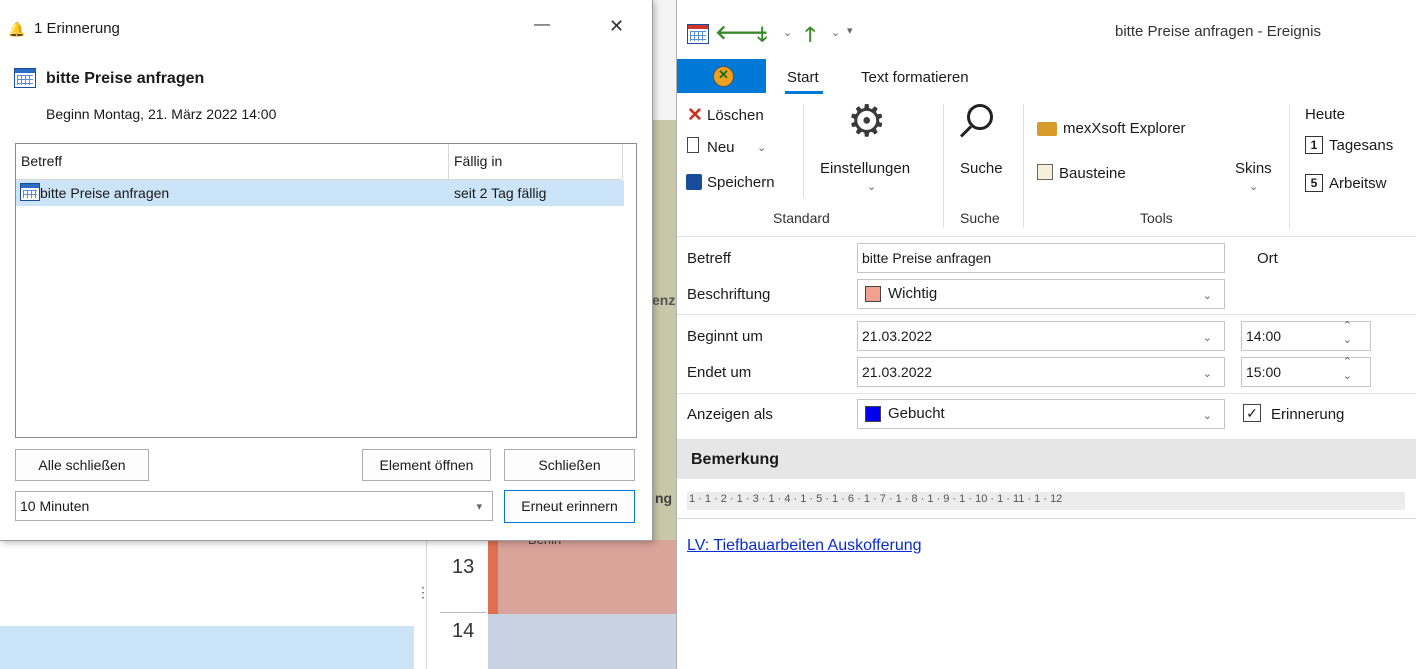 This screenshot has width=1416, height=669. What do you see at coordinates (915, 77) in the screenshot?
I see `tab-text-format: Text formatieren` at bounding box center [915, 77].